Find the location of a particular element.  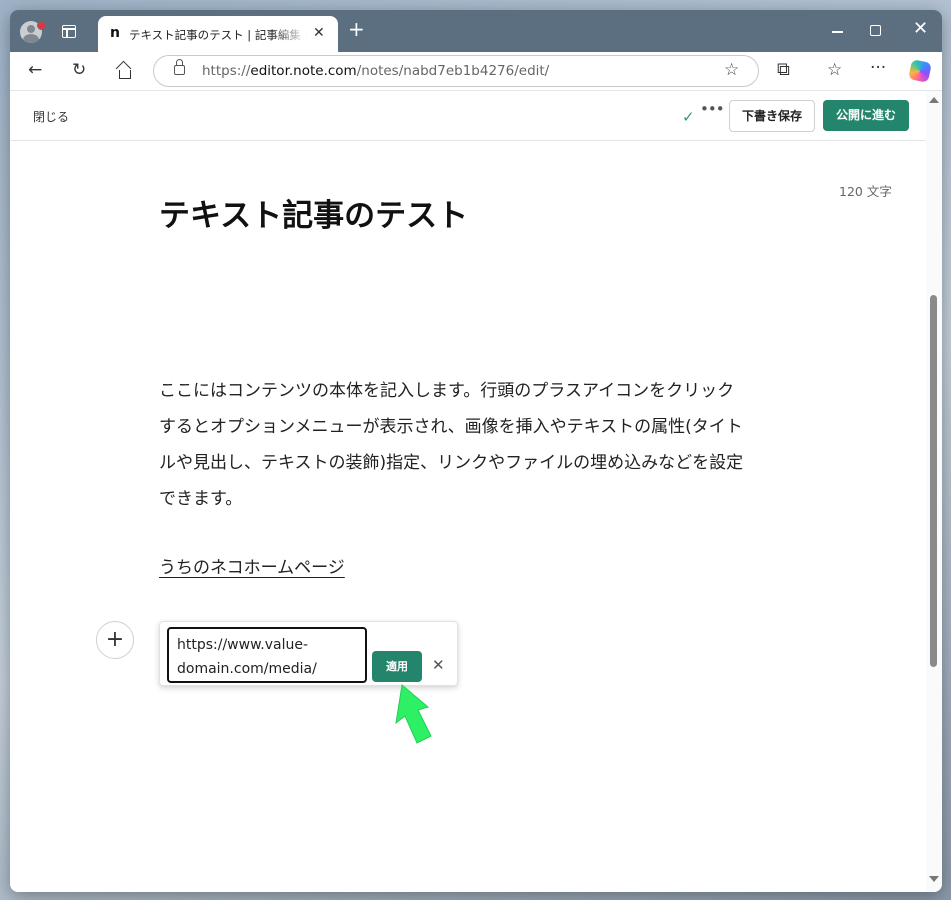

minimize-icon is located at coordinates (837, 32).